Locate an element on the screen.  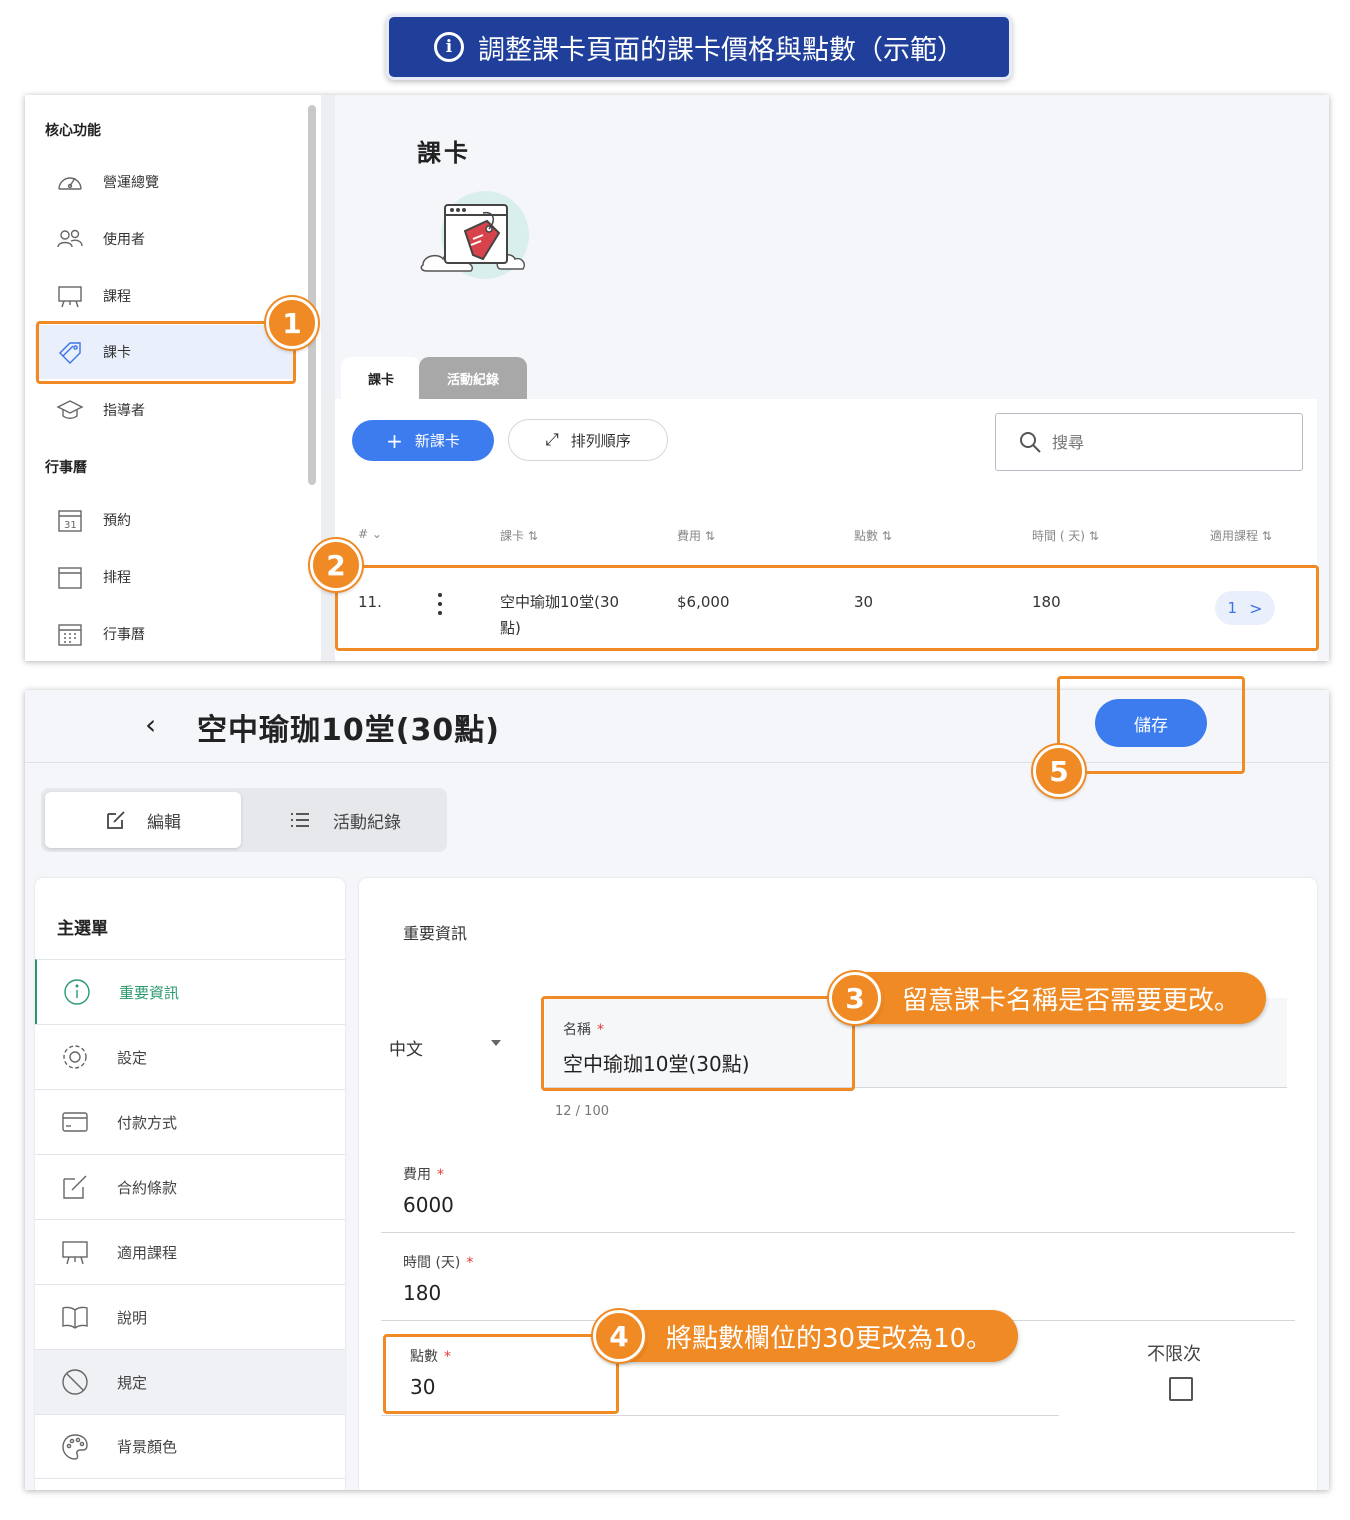
presentation-board-icon is located at coordinates (75, 1252).